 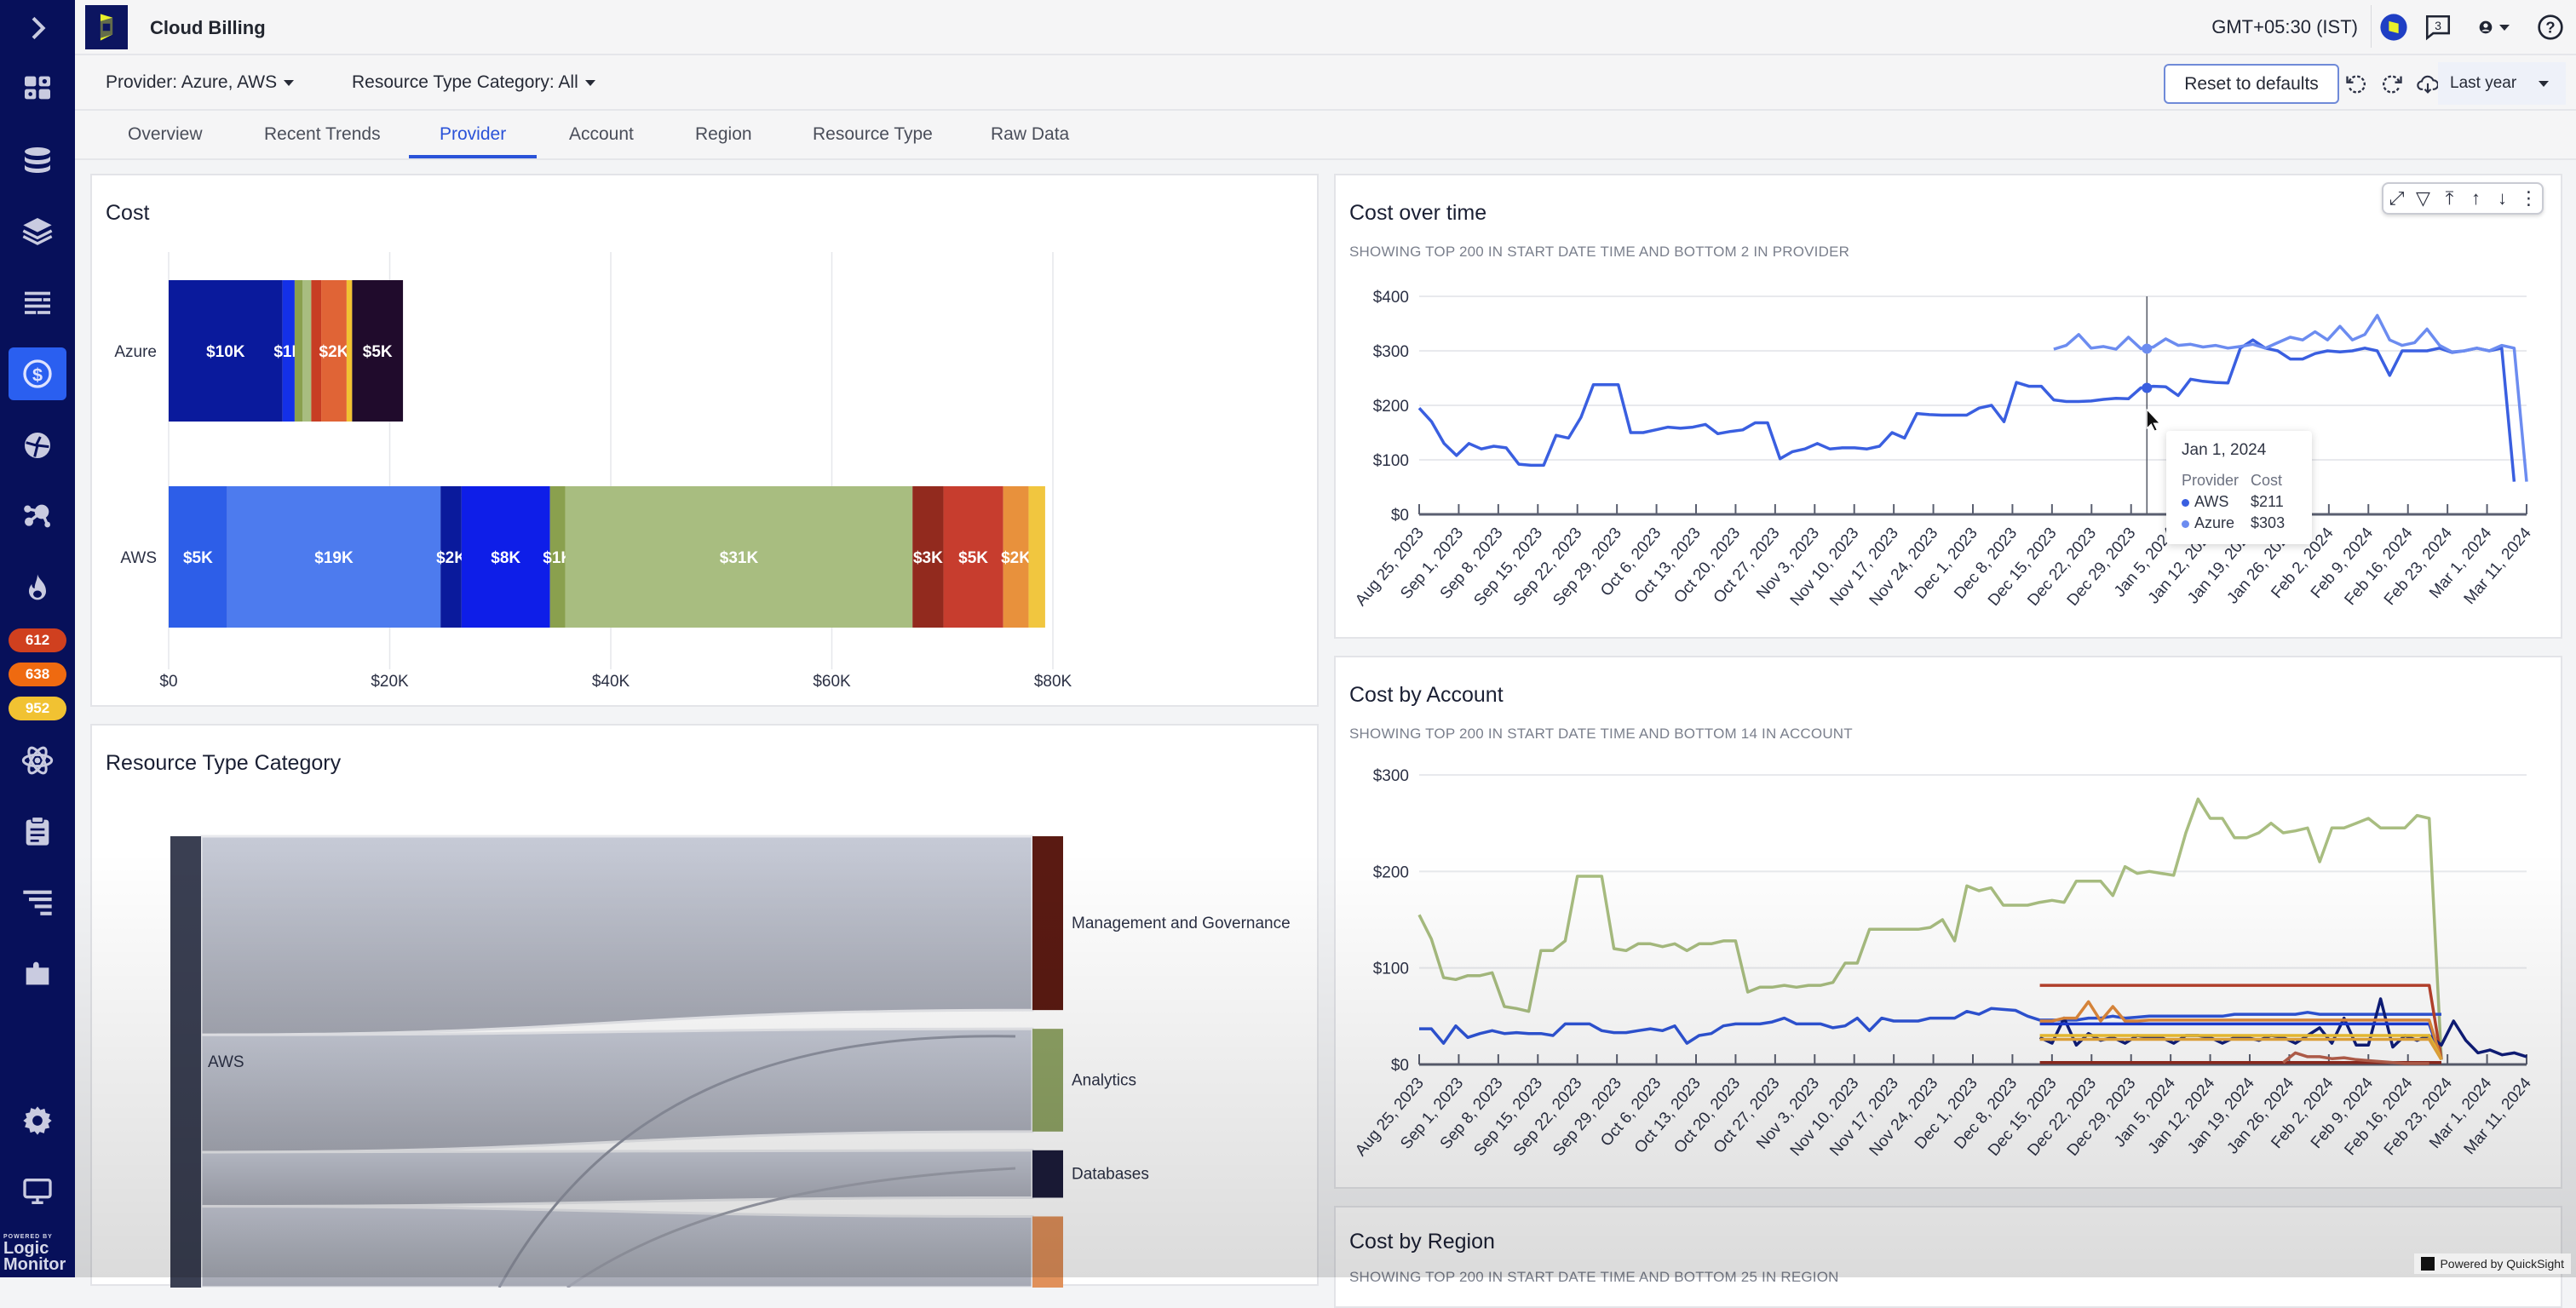 What do you see at coordinates (226, 352) in the screenshot?
I see `bar-segment-label: $10K` at bounding box center [226, 352].